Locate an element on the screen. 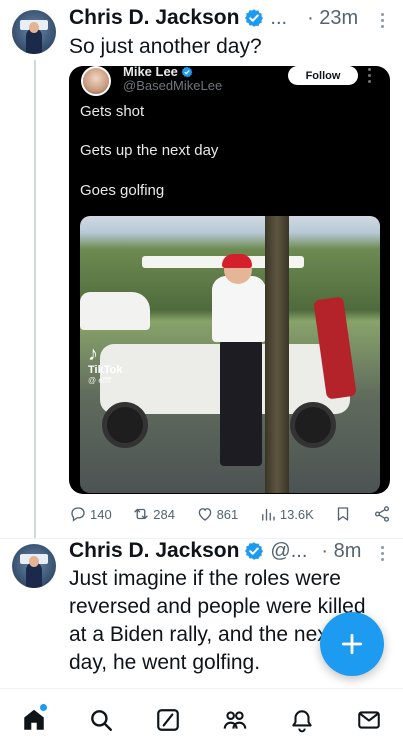 The image size is (403, 750). communities-icon is located at coordinates (235, 719).